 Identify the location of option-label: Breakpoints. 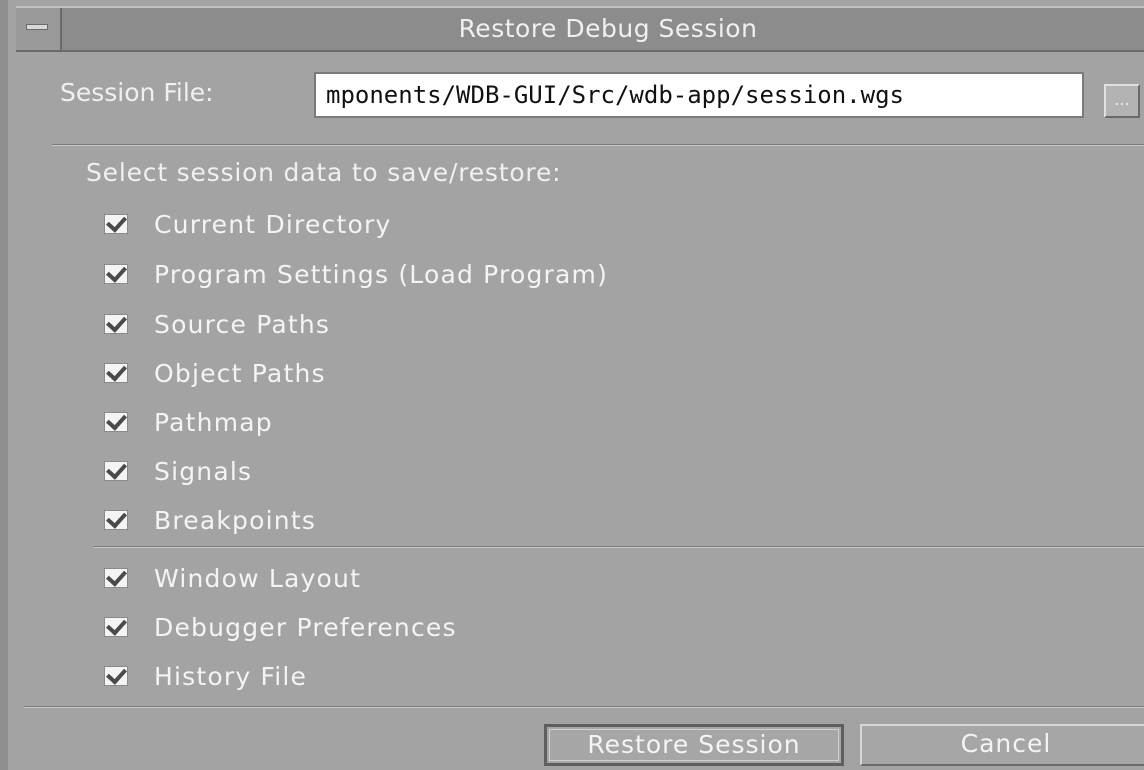
(235, 520).